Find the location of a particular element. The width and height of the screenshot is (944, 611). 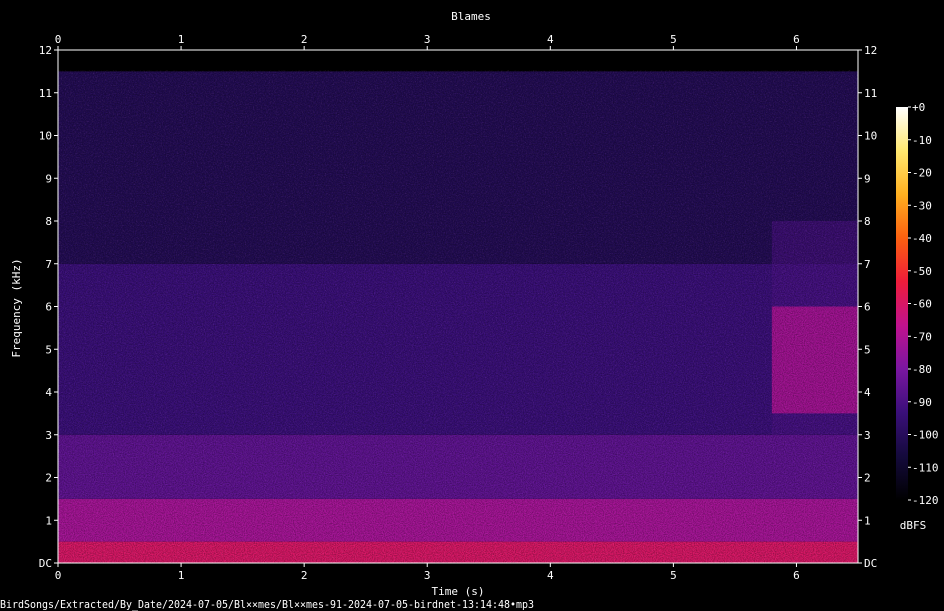

colorbar-tick-label: +0 is located at coordinates (918, 107).